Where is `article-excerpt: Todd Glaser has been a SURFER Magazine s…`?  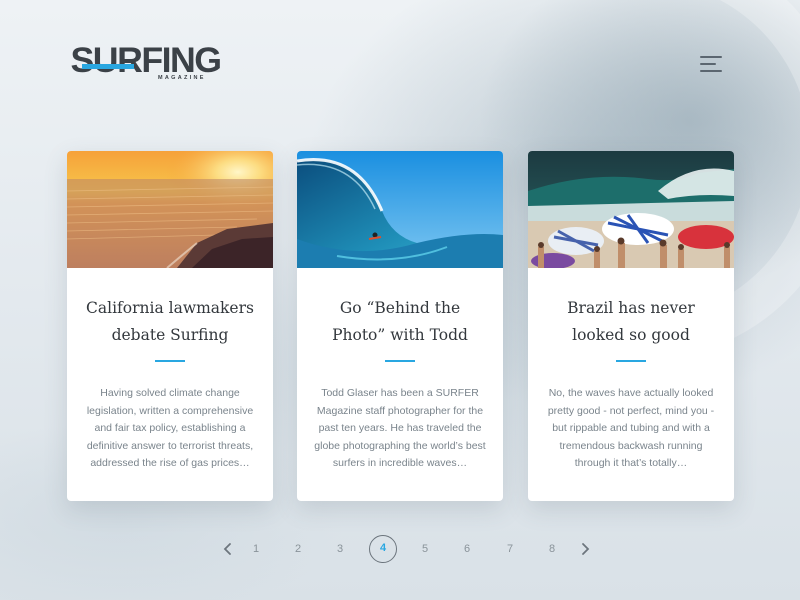 article-excerpt: Todd Glaser has been a SURFER Magazine s… is located at coordinates (400, 428).